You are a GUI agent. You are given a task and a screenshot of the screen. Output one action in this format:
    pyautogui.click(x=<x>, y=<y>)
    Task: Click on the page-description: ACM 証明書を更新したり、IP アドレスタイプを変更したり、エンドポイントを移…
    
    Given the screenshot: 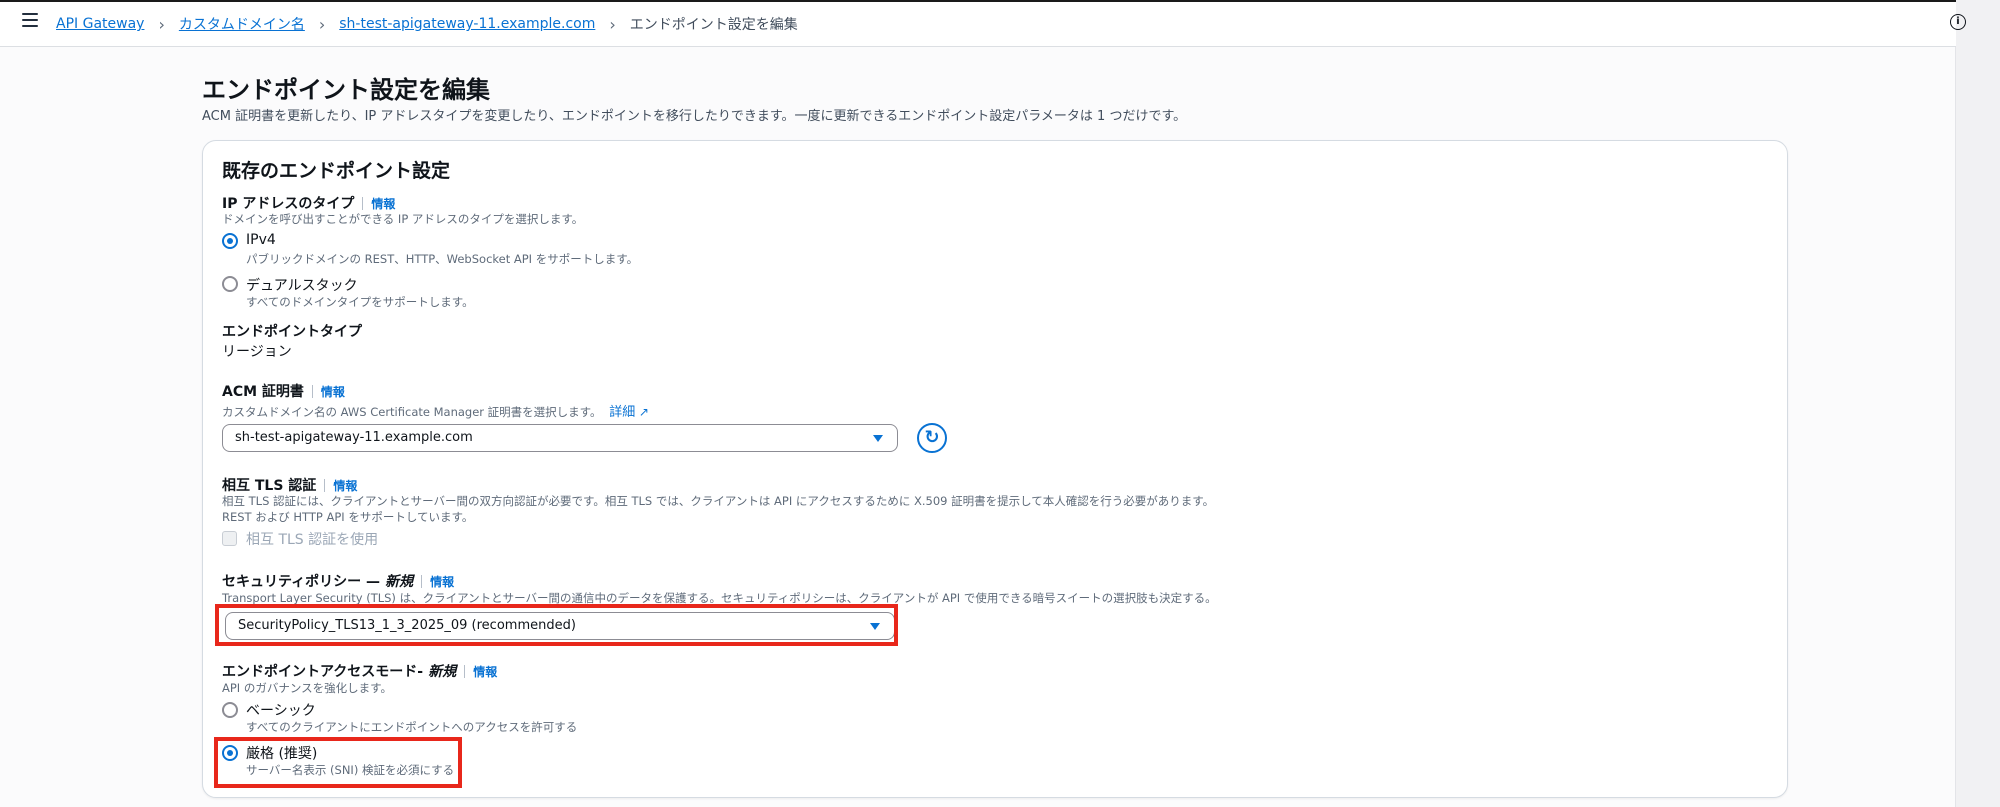 What is the action you would take?
    pyautogui.click(x=694, y=116)
    